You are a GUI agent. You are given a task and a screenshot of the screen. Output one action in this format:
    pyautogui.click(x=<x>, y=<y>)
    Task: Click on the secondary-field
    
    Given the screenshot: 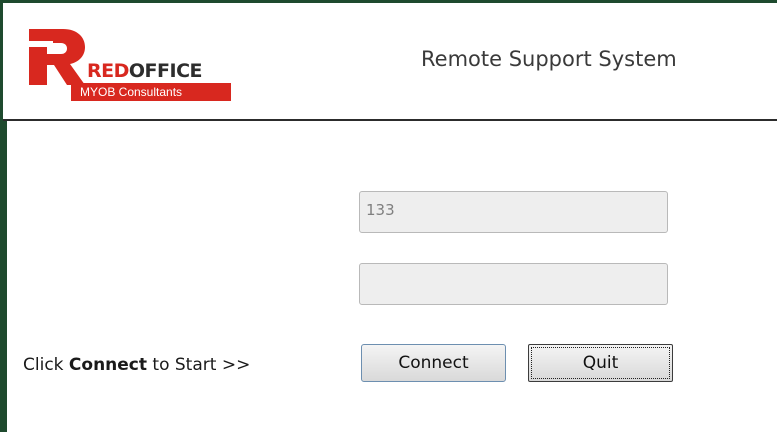 What is the action you would take?
    pyautogui.click(x=513, y=284)
    